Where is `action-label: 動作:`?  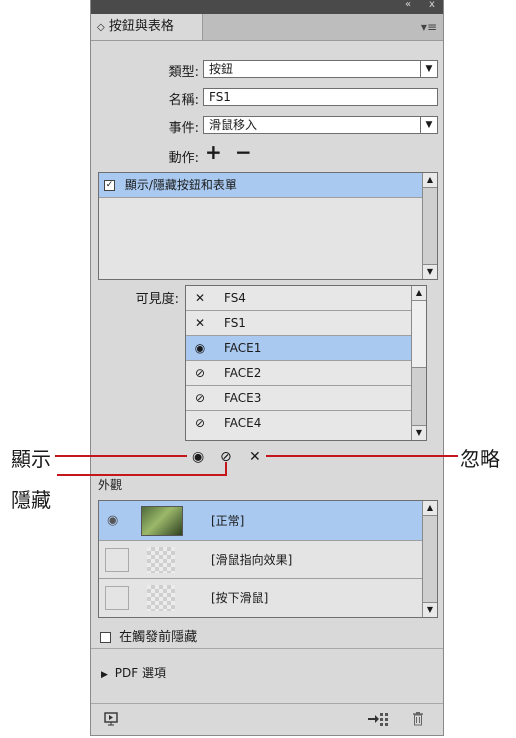 action-label: 動作: is located at coordinates (183, 158).